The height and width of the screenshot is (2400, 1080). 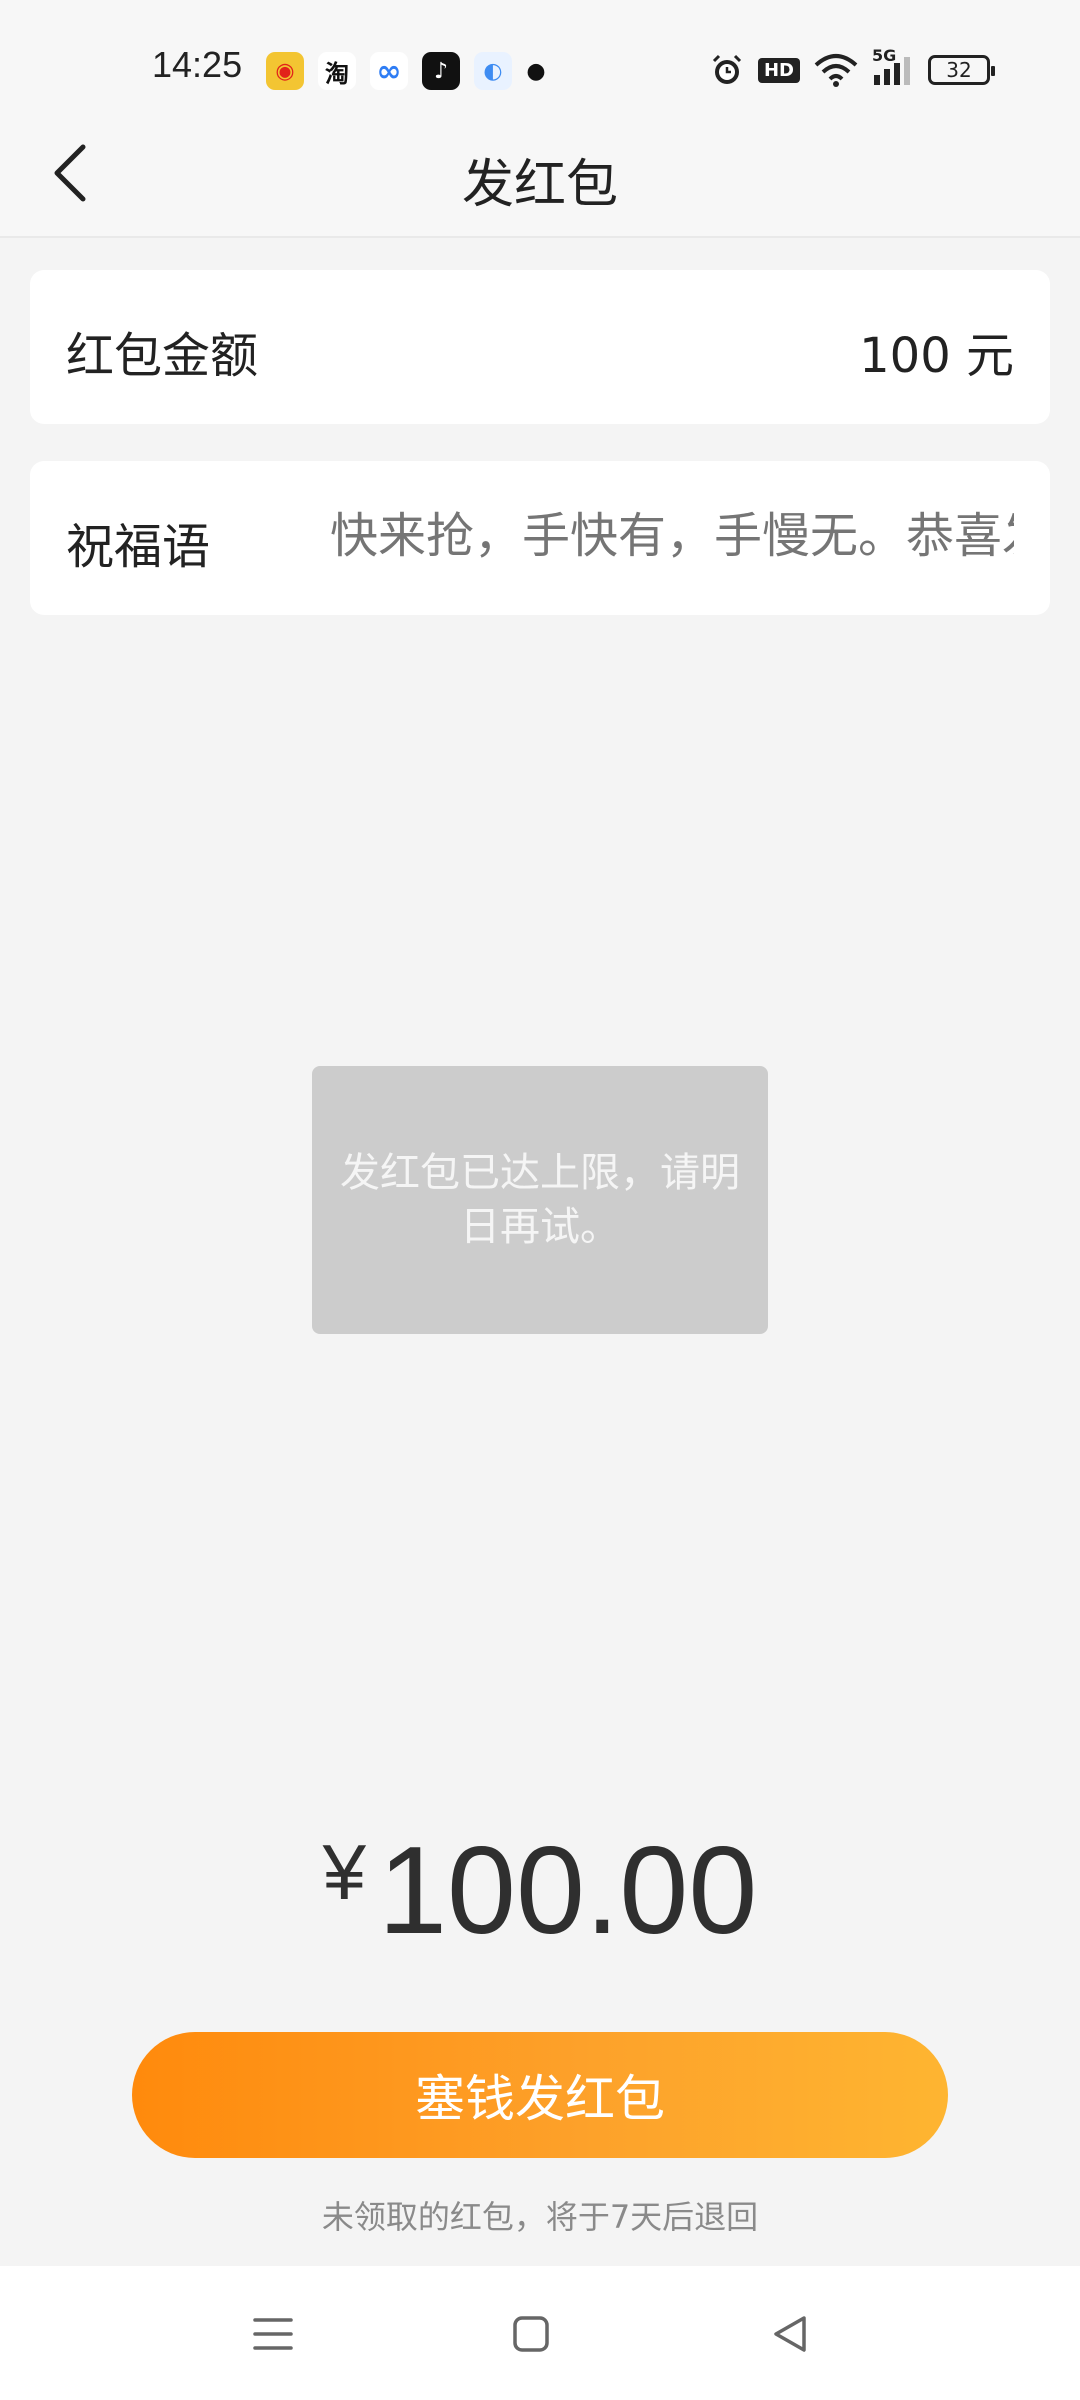 I want to click on taobao-icon: 淘, so click(x=337, y=71).